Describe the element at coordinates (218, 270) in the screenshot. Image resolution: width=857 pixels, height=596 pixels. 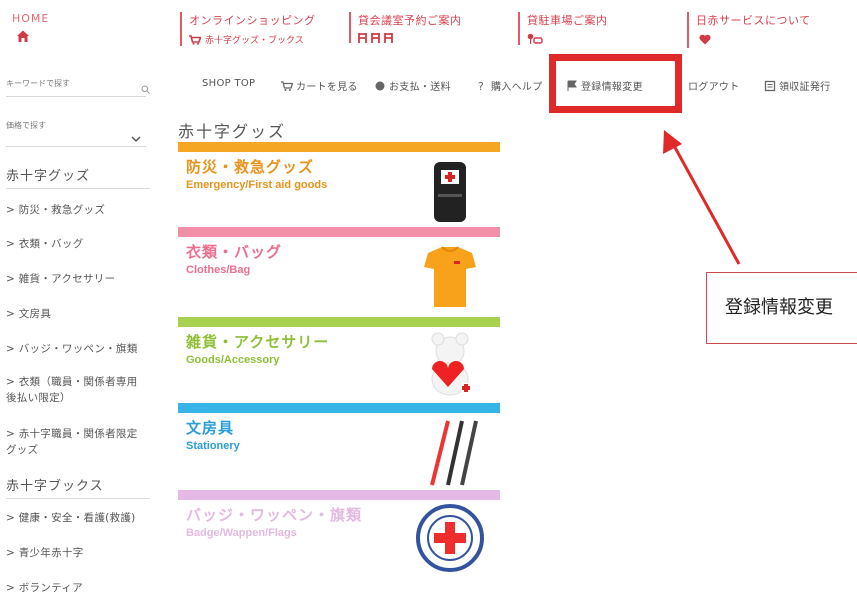
I see `category-subtitle: Clothes/Bag` at that location.